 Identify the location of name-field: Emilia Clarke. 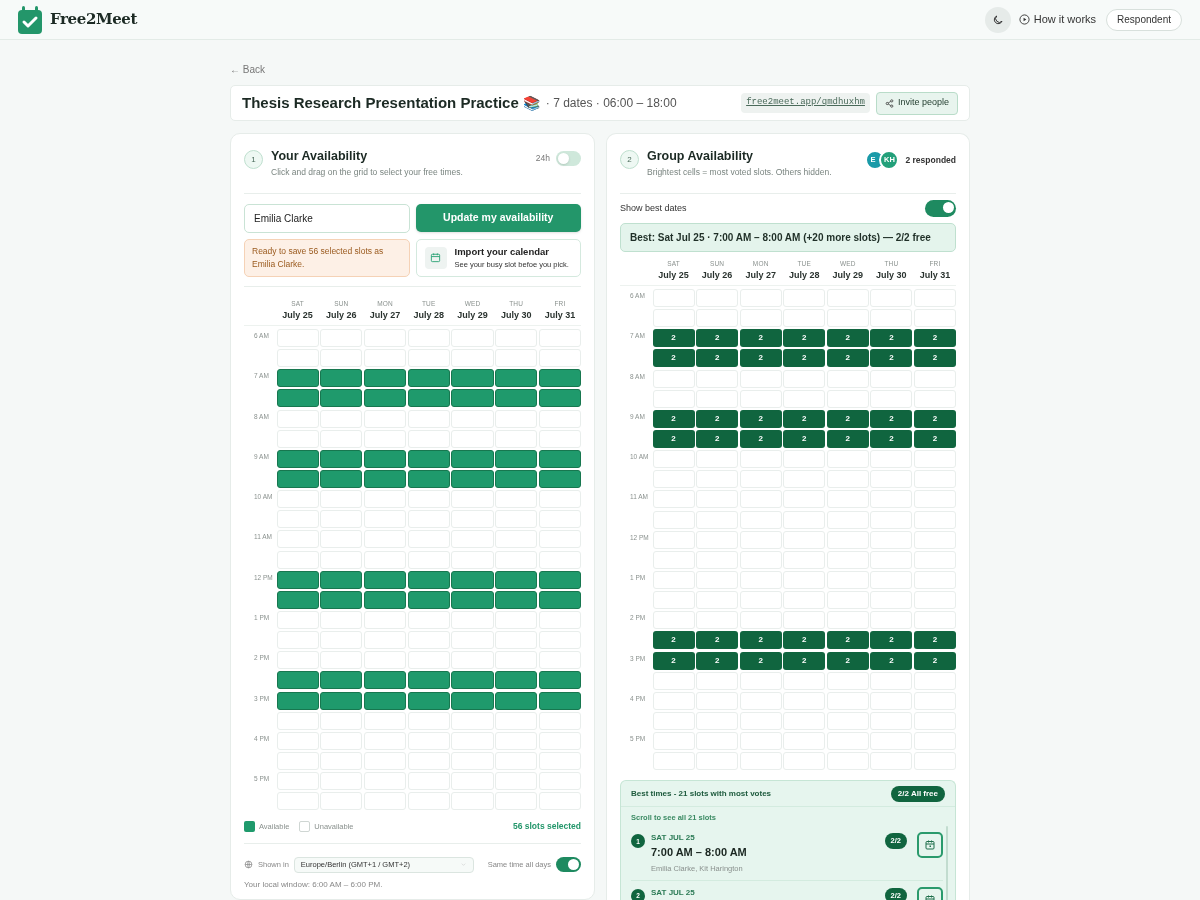
(327, 218).